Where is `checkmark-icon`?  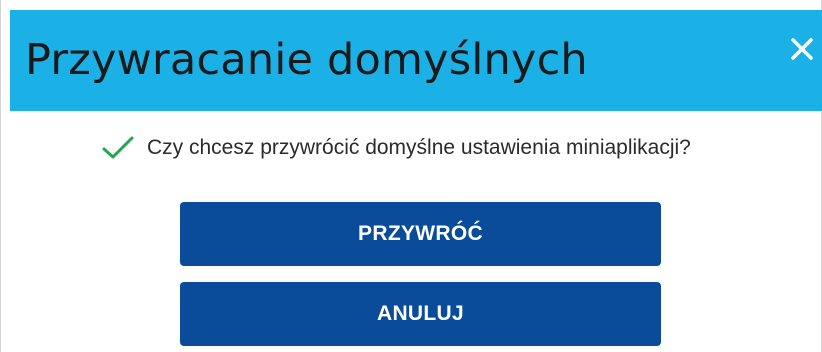
checkmark-icon is located at coordinates (118, 148).